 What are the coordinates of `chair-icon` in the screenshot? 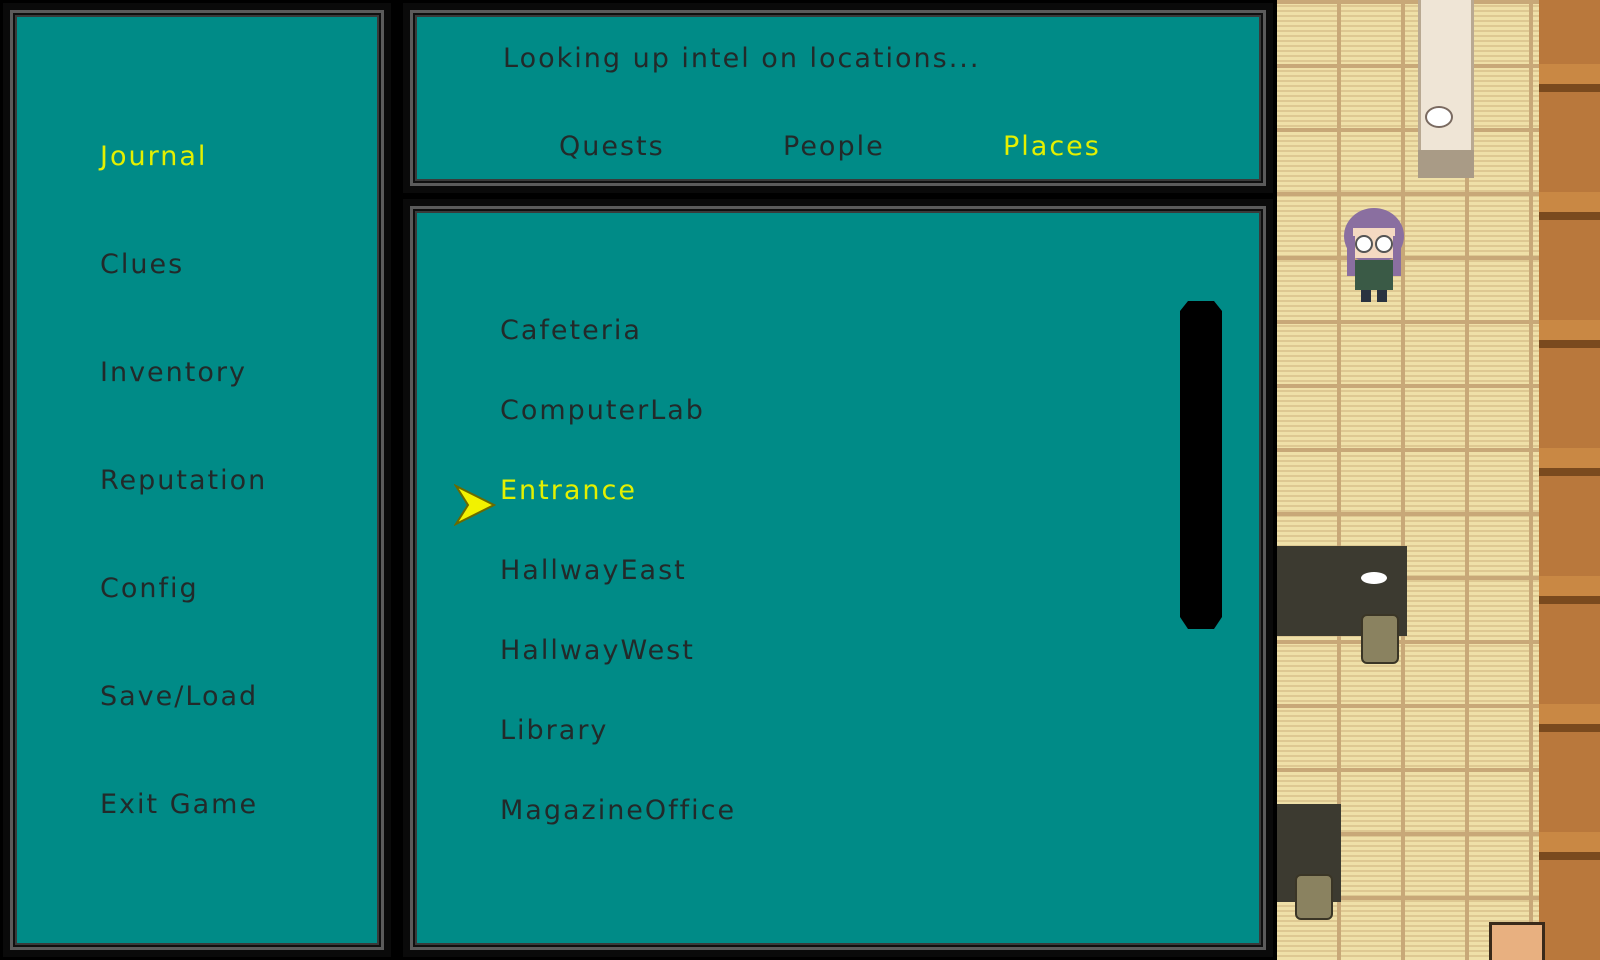 It's located at (1380, 639).